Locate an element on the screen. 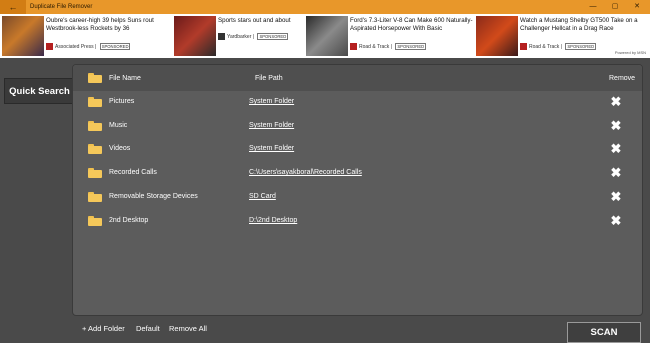 This screenshot has width=650, height=343. maximize-button: ▢ is located at coordinates (615, 7).